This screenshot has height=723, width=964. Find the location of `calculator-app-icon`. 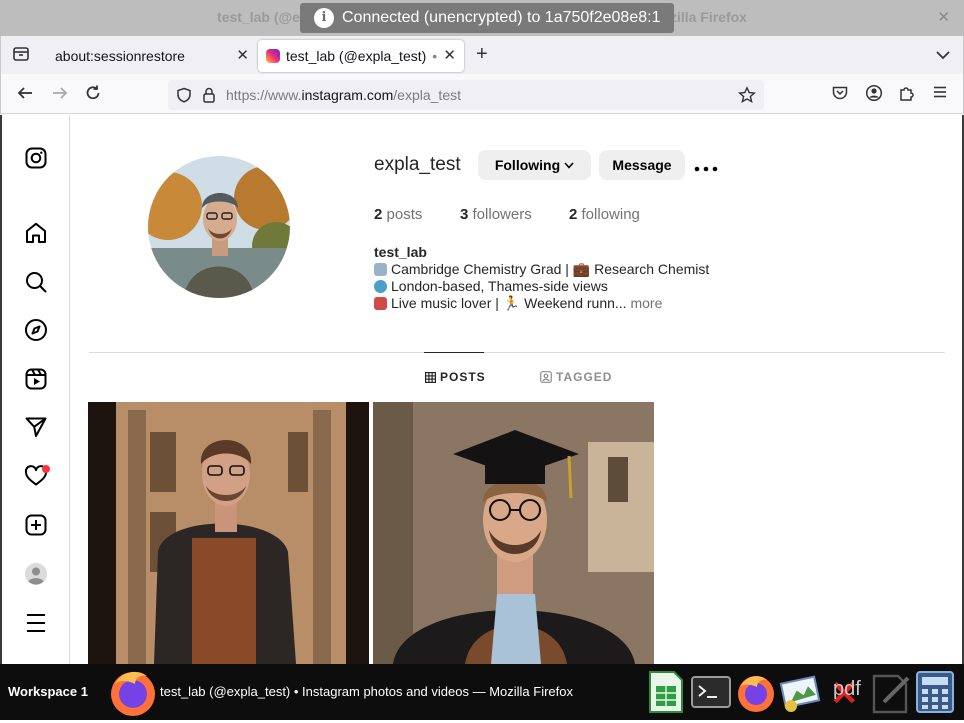

calculator-app-icon is located at coordinates (935, 694).